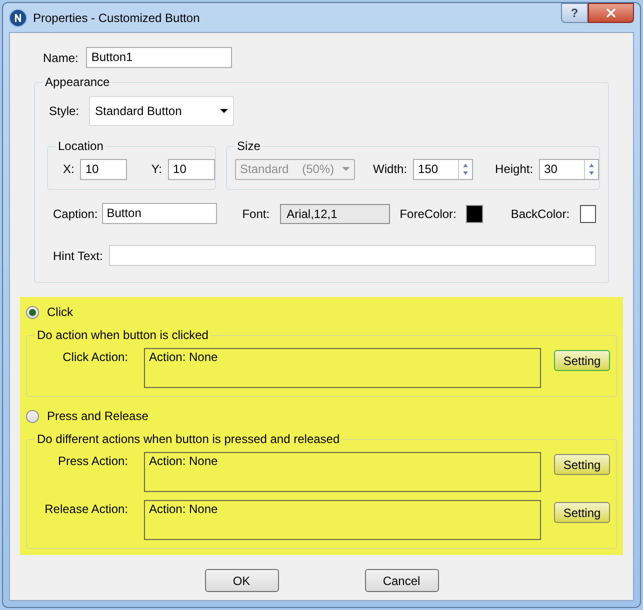 The height and width of the screenshot is (610, 643). Describe the element at coordinates (49, 312) in the screenshot. I see `radio-option: Click` at that location.